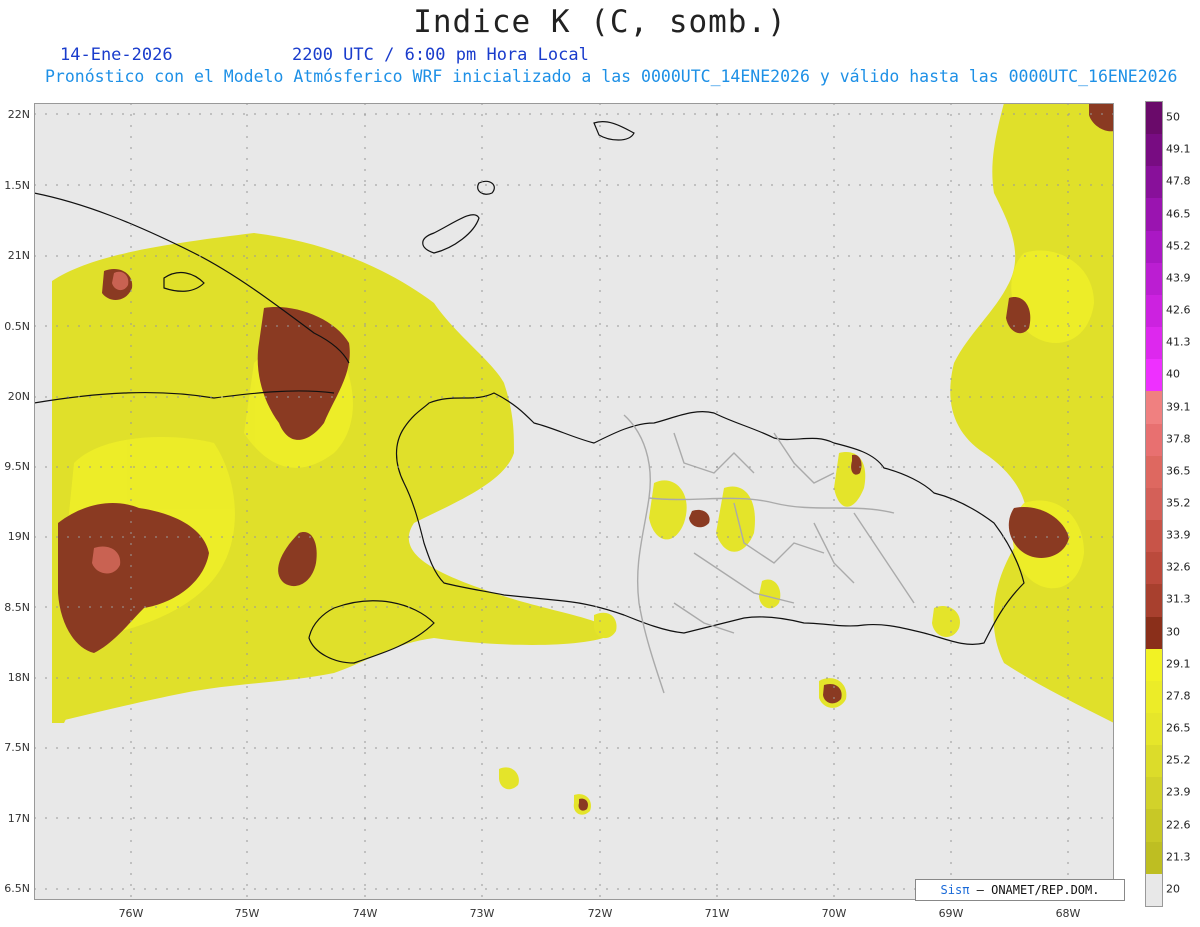  Describe the element at coordinates (1178, 857) in the screenshot. I see `colorbar-label: 21.3` at that location.